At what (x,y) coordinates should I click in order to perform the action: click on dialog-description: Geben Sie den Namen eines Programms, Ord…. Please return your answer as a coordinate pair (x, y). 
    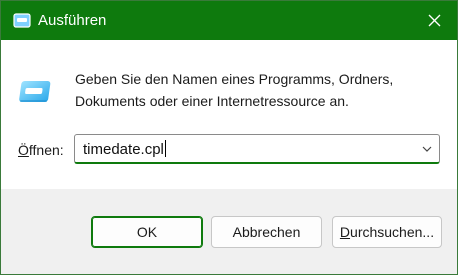
    Looking at the image, I should click on (234, 90).